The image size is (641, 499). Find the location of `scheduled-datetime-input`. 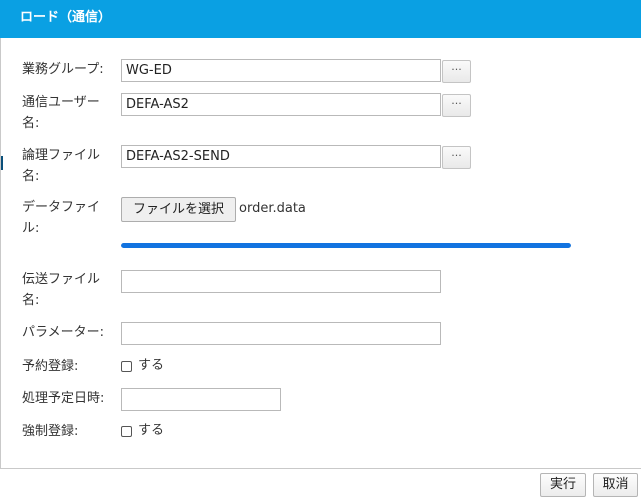

scheduled-datetime-input is located at coordinates (201, 399).